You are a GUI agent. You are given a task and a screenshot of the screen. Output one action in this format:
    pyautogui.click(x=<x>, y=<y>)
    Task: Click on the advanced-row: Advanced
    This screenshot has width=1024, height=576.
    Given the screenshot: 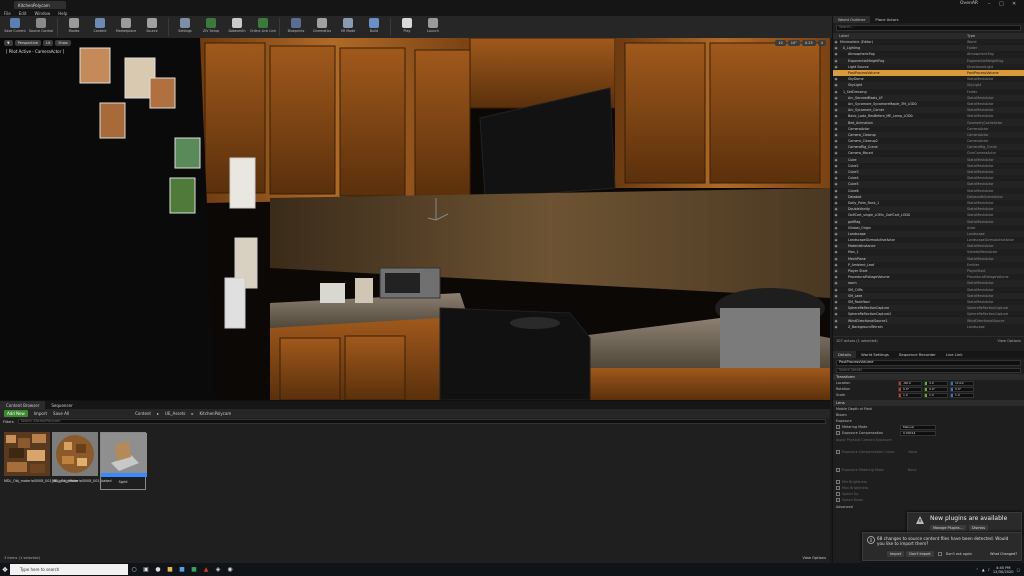 What is the action you would take?
    pyautogui.click(x=928, y=506)
    